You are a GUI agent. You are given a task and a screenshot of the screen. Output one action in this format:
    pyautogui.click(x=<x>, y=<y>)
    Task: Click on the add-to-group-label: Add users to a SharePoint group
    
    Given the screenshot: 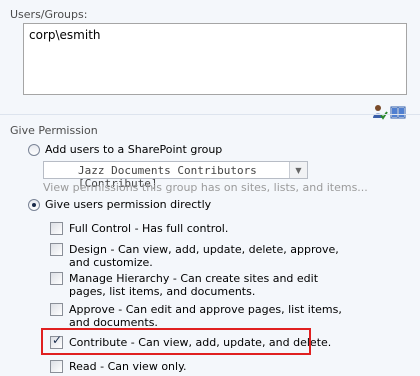 What is the action you would take?
    pyautogui.click(x=134, y=149)
    